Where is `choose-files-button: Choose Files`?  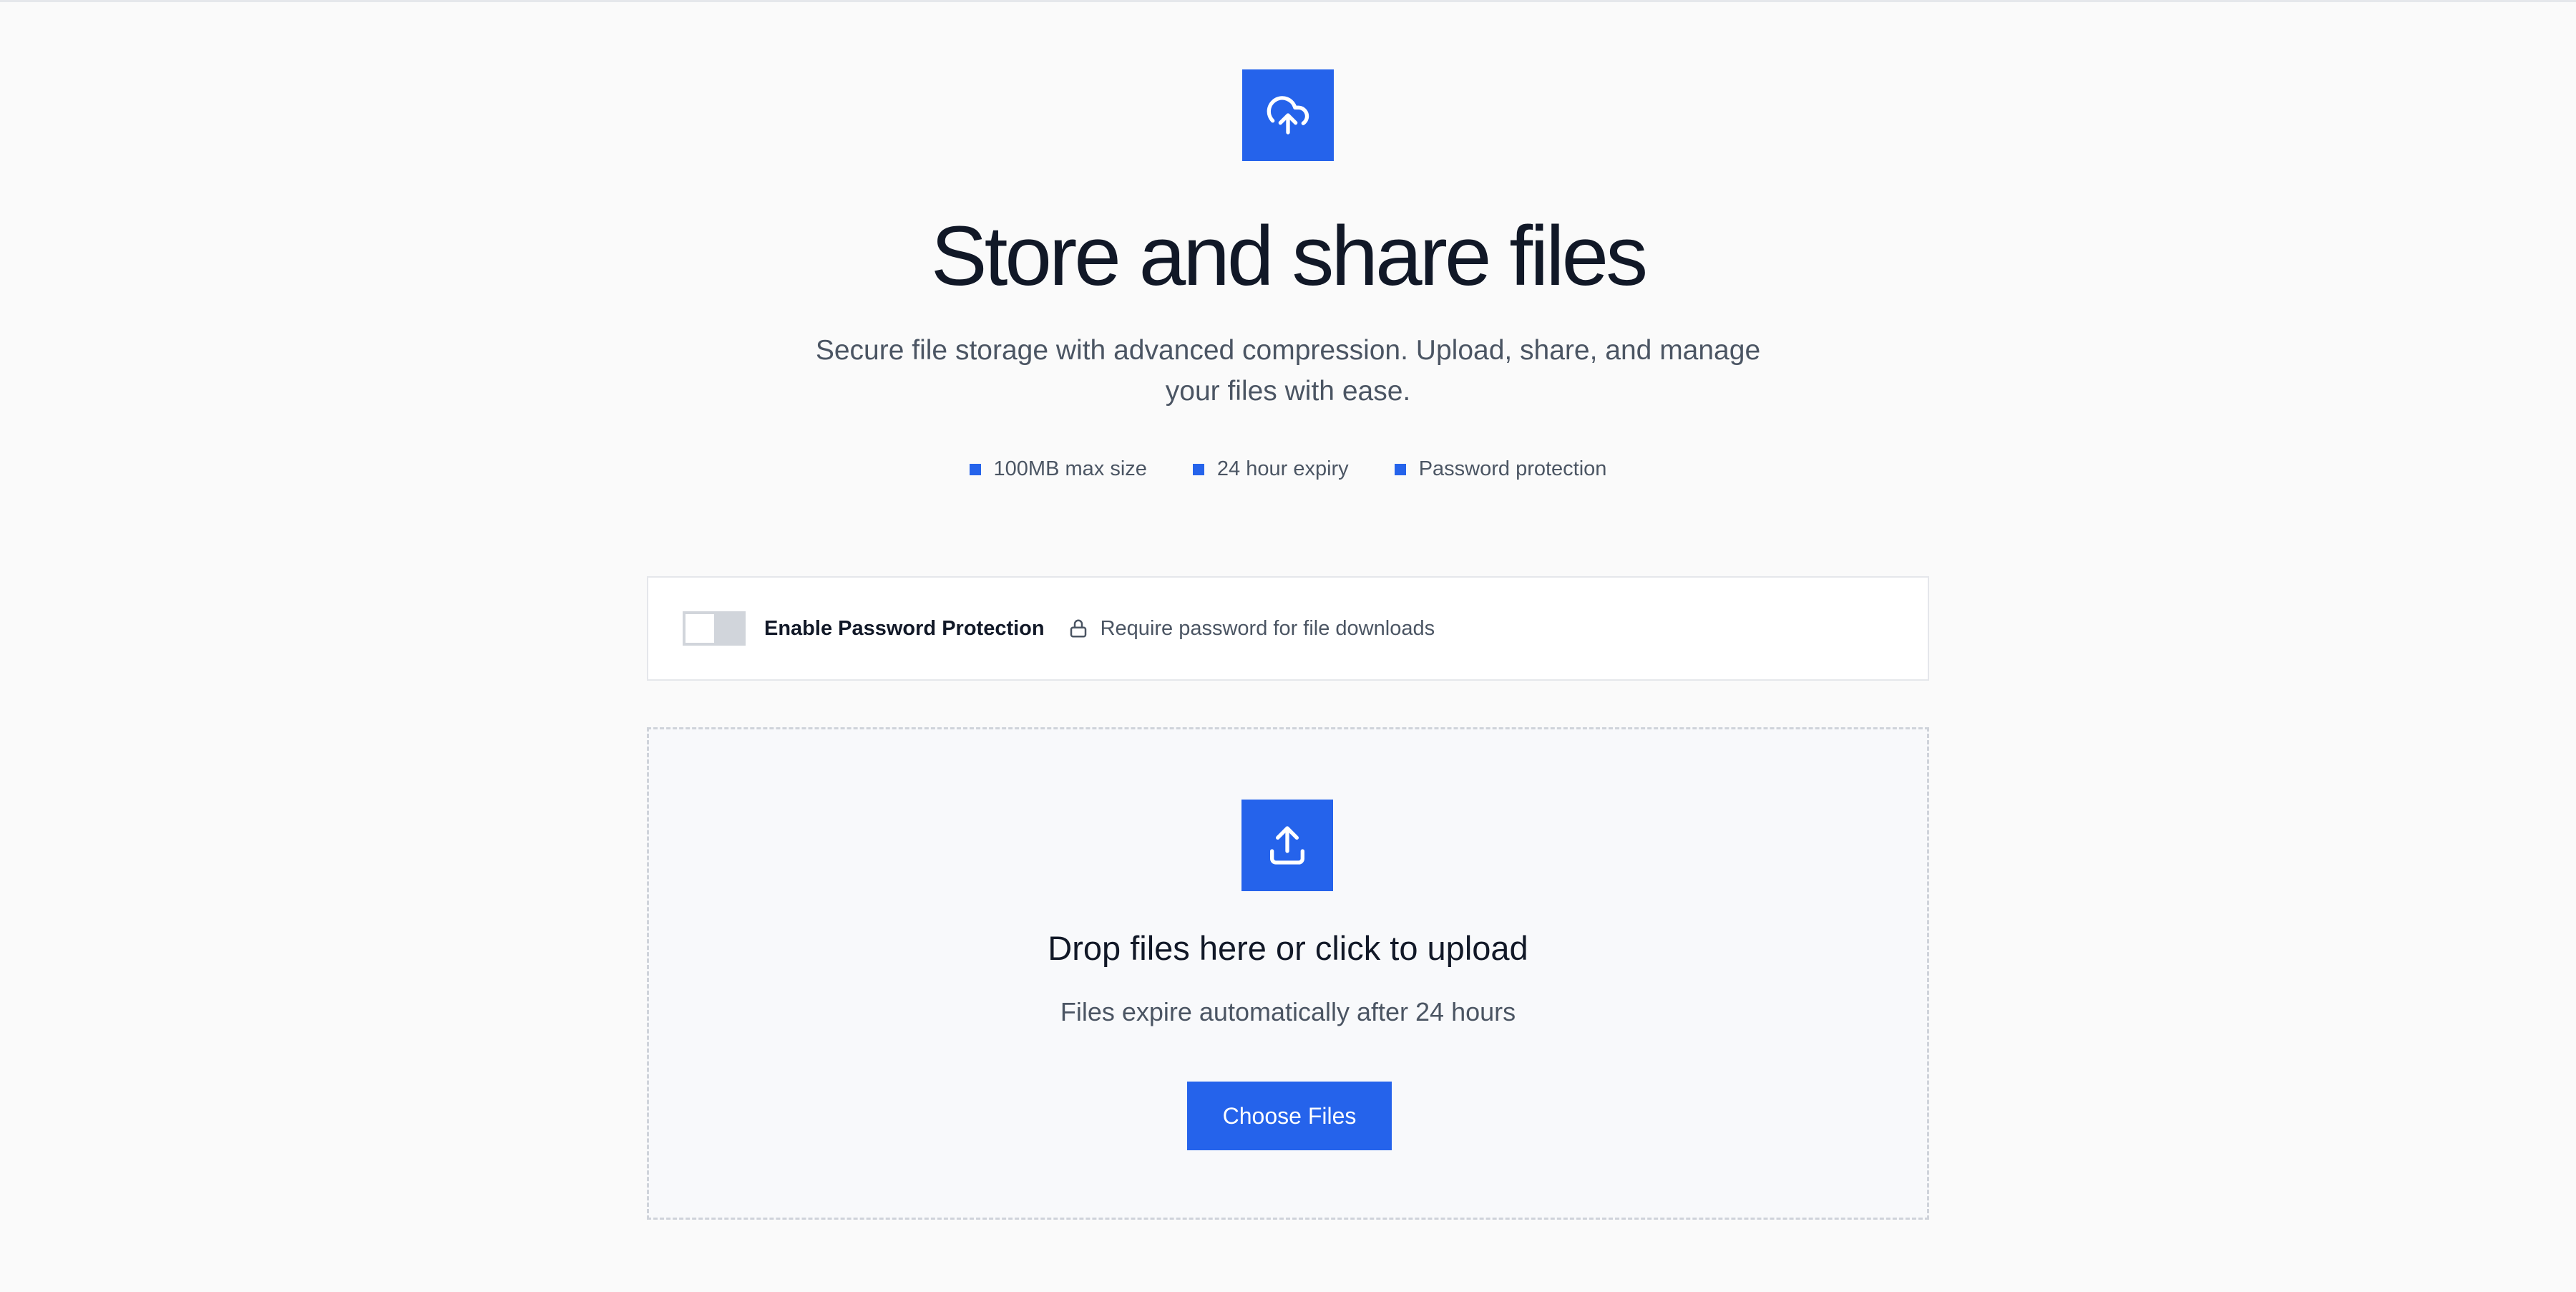
choose-files-button: Choose Files is located at coordinates (1289, 1116).